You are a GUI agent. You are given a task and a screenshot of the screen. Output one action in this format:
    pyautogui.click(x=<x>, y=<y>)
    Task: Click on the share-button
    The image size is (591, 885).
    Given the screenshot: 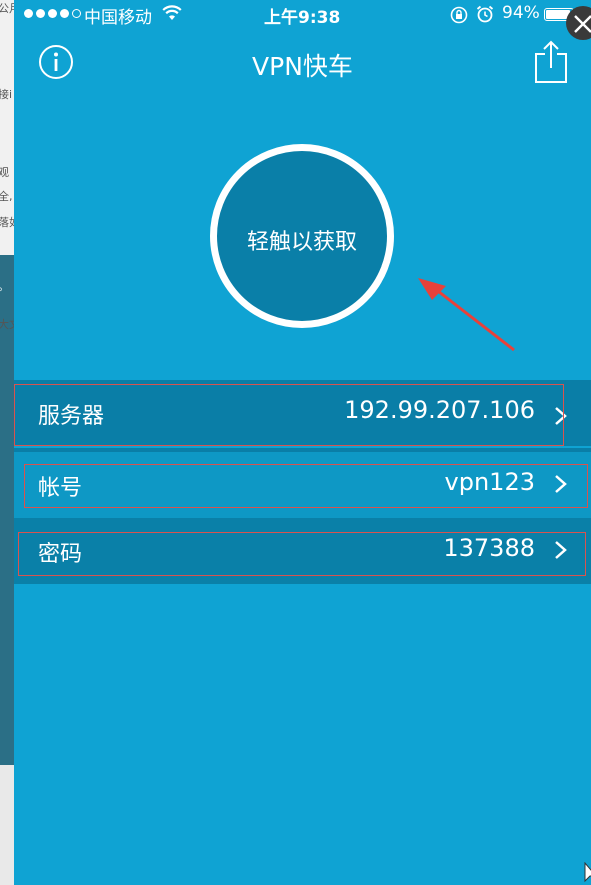 What is the action you would take?
    pyautogui.click(x=551, y=62)
    